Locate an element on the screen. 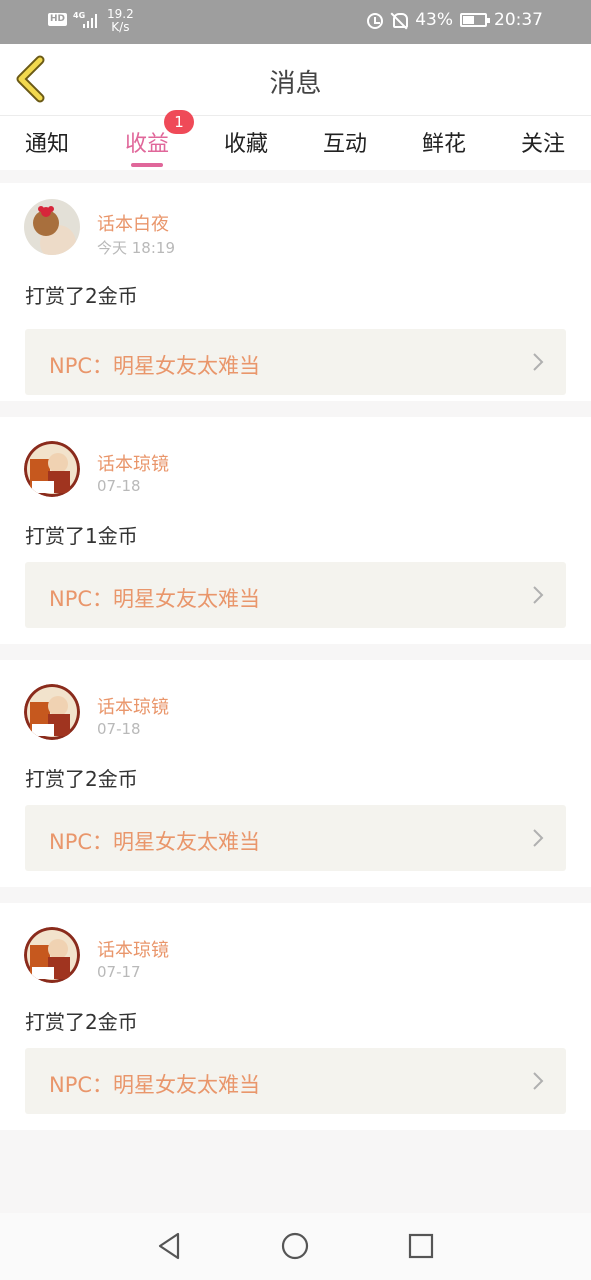  message-time: 今天 18:19 is located at coordinates (136, 248).